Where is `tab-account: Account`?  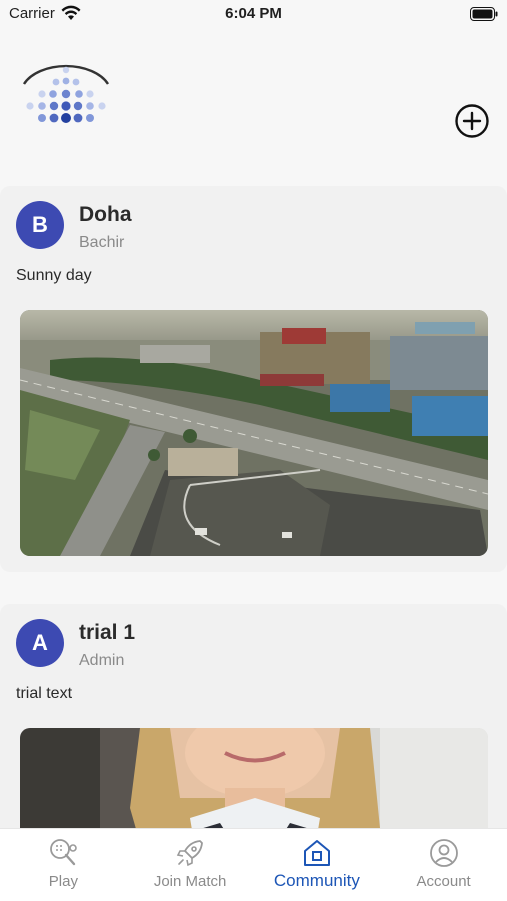
tab-account: Account is located at coordinates (443, 865).